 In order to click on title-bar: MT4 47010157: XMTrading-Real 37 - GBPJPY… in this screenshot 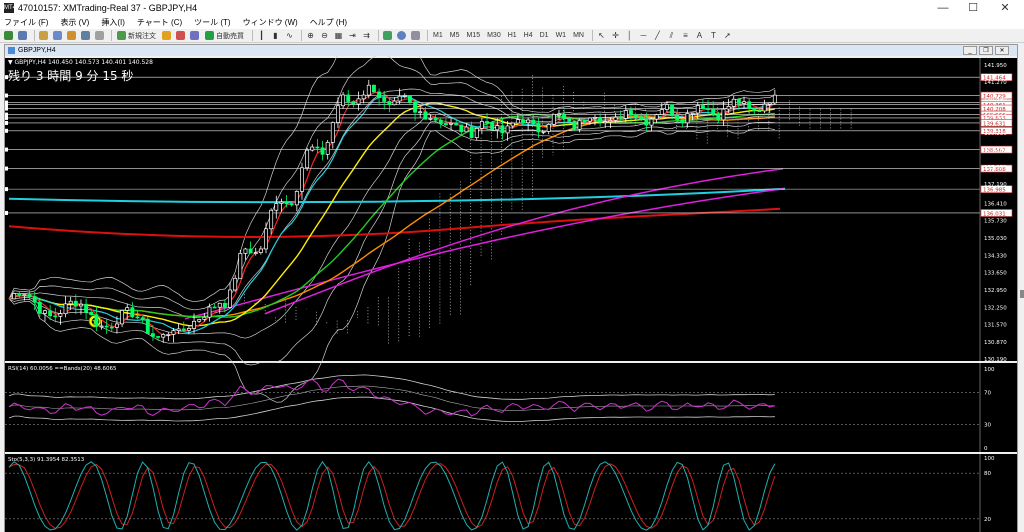, I will do `click(512, 8)`.